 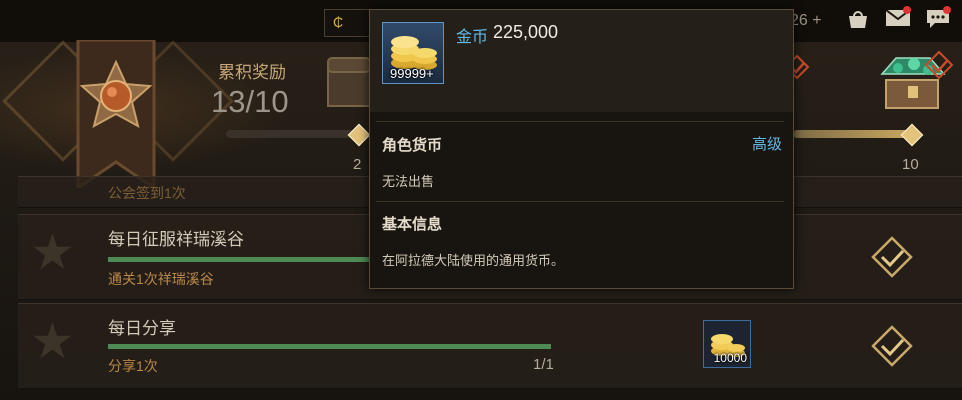 What do you see at coordinates (910, 164) in the screenshot?
I see `milestone-label: 10` at bounding box center [910, 164].